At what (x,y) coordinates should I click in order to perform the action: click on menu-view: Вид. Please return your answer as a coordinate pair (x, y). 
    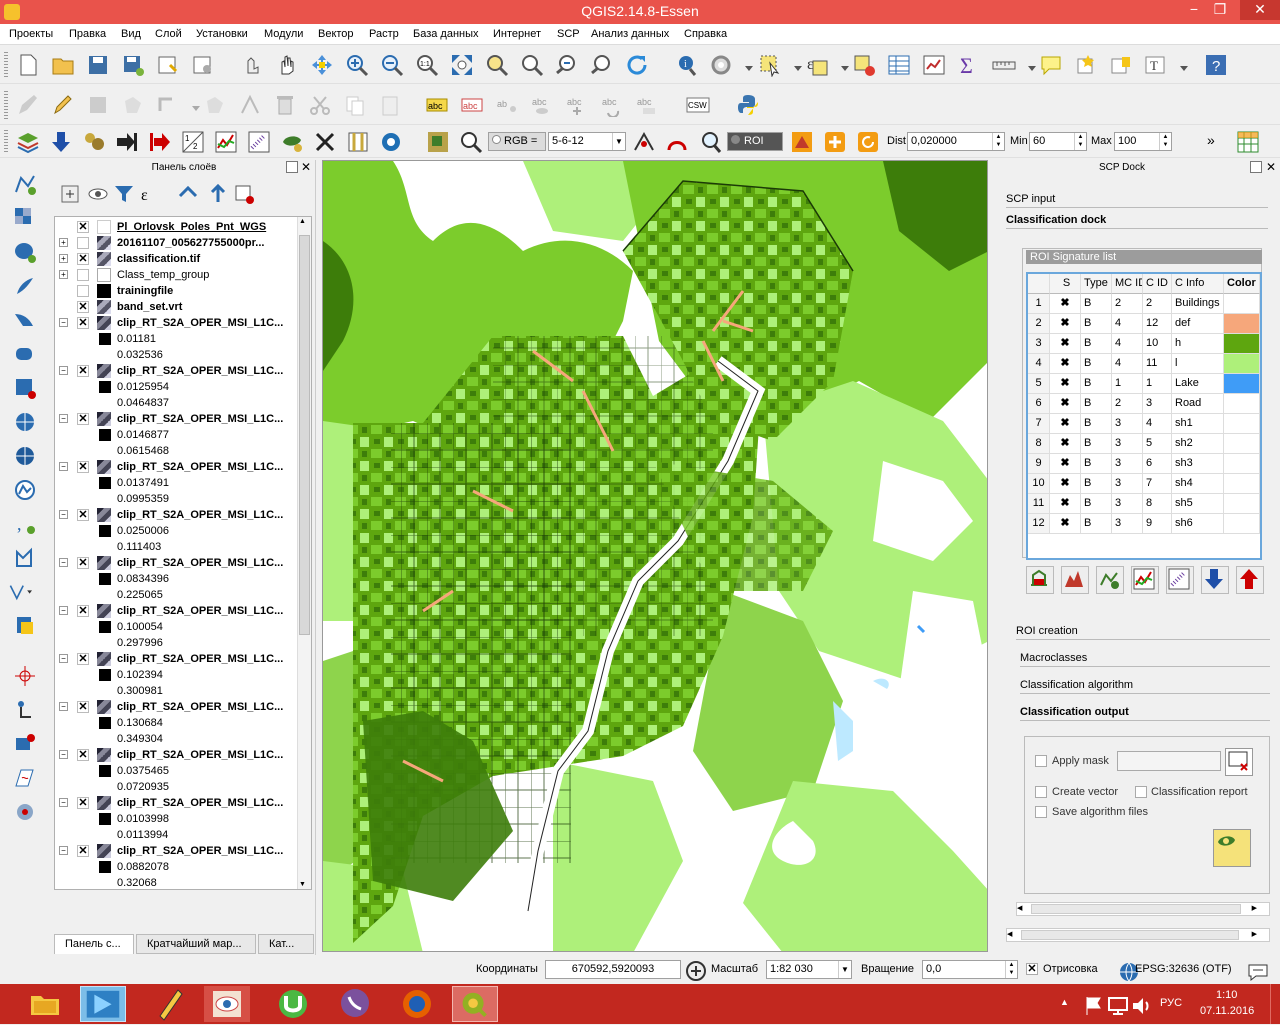
    Looking at the image, I should click on (131, 34).